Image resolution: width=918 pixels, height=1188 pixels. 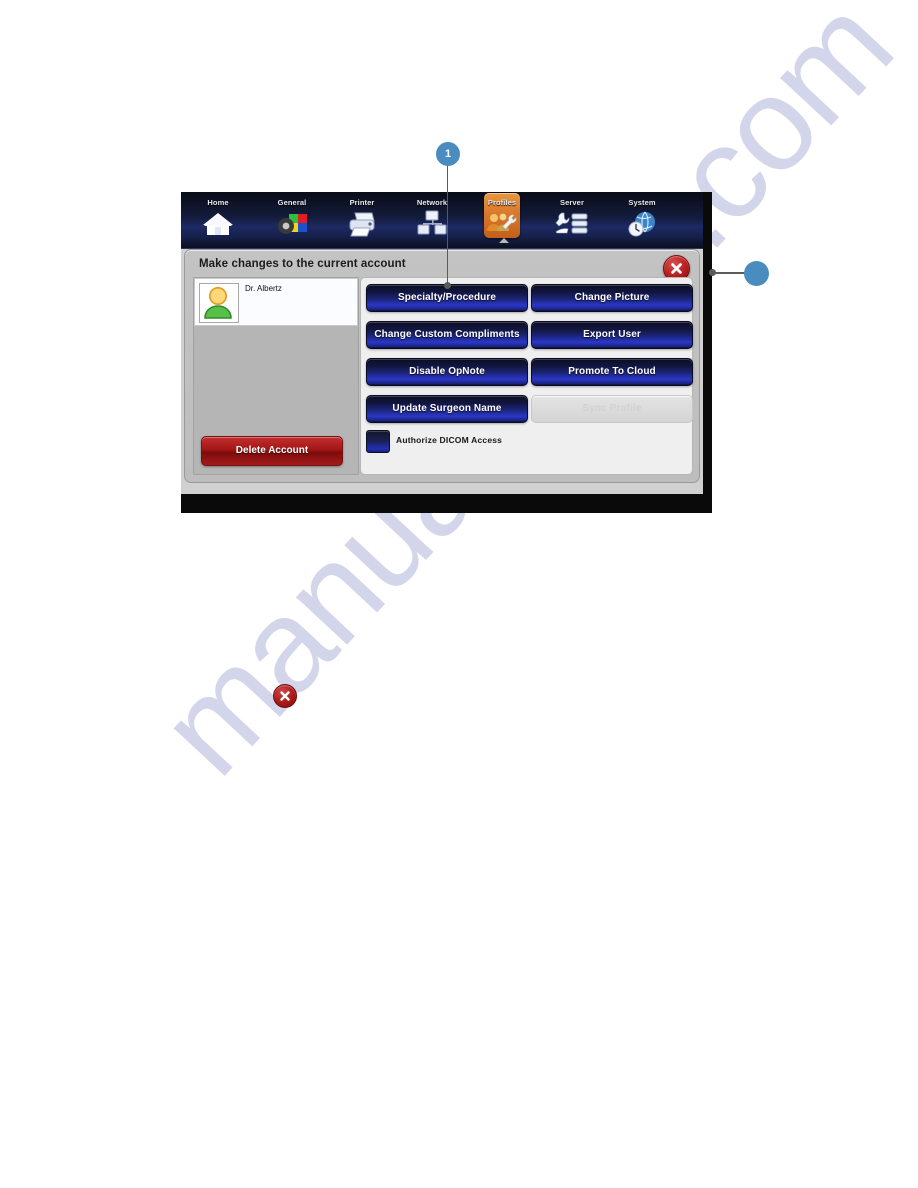 I want to click on nav-item-server: Server, so click(x=572, y=220).